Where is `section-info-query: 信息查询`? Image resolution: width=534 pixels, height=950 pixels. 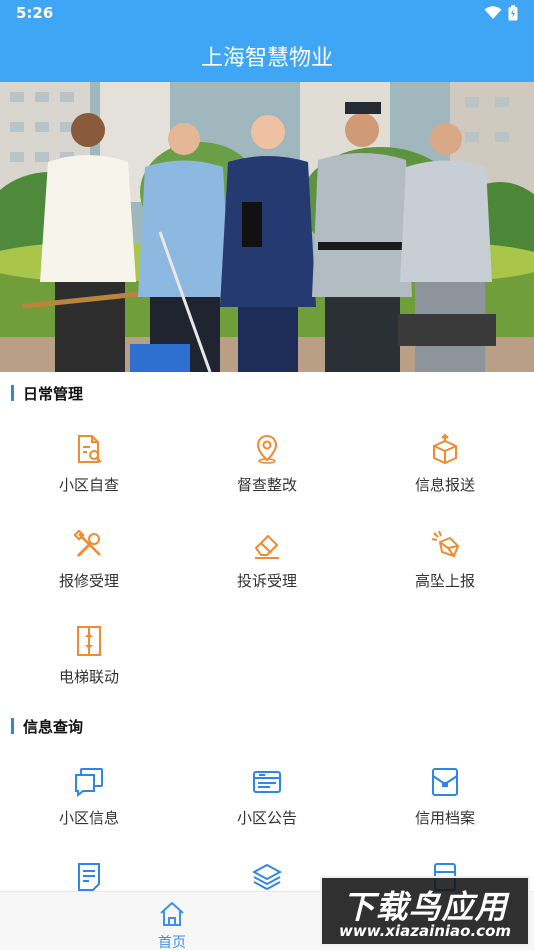 section-info-query: 信息查询 is located at coordinates (267, 726).